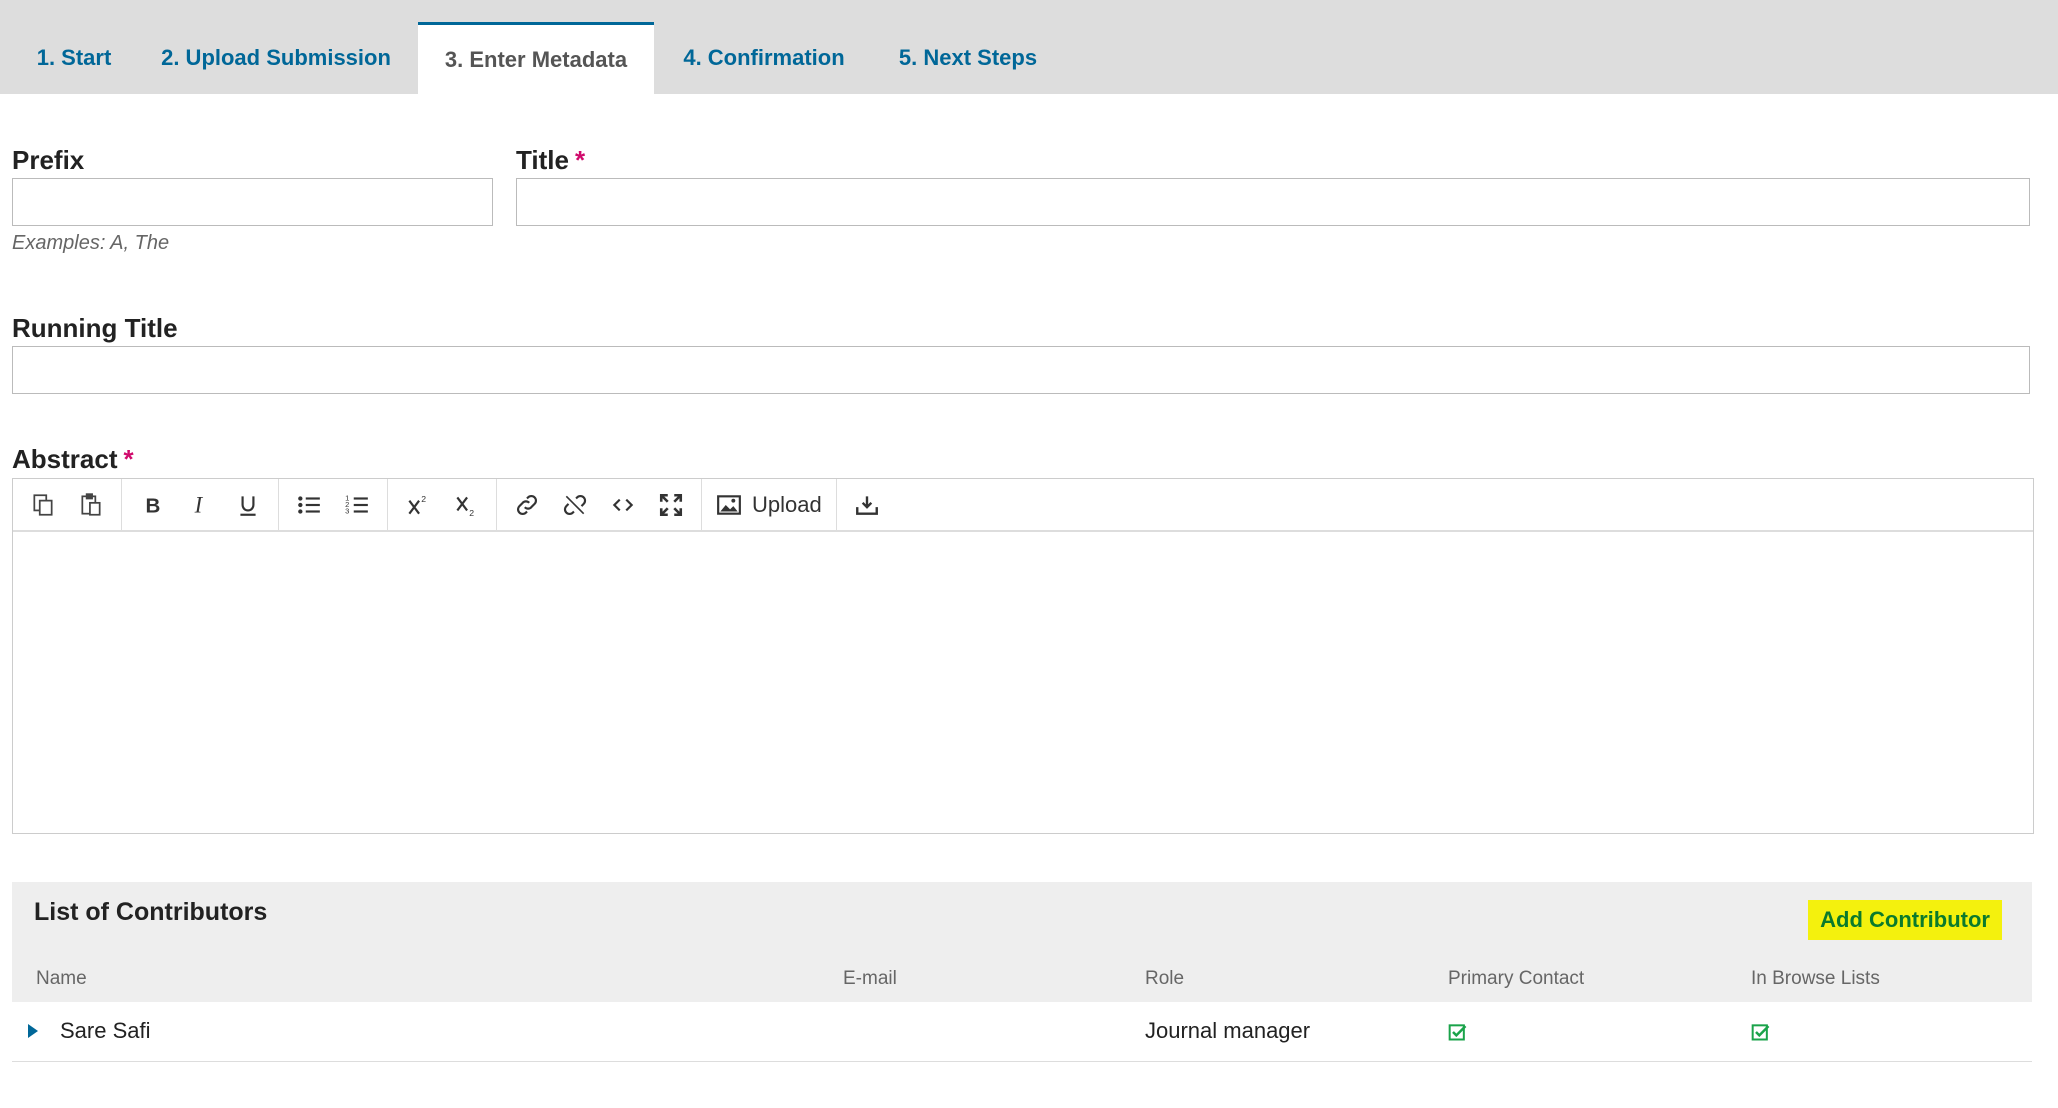 This screenshot has width=2058, height=1108. What do you see at coordinates (527, 505) in the screenshot?
I see `link-icon` at bounding box center [527, 505].